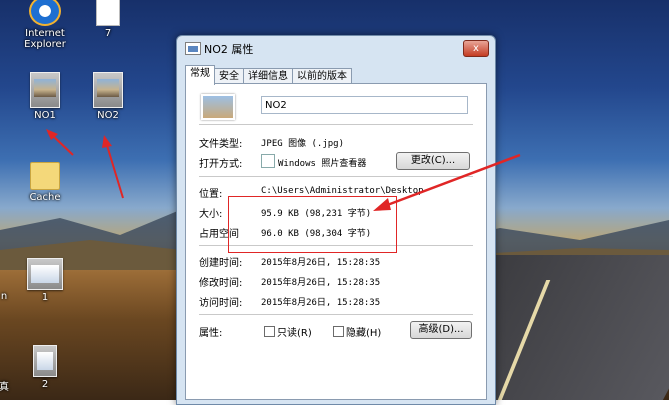 The image size is (669, 405). What do you see at coordinates (294, 331) in the screenshot?
I see `readonly-label: 只读(R)` at bounding box center [294, 331].